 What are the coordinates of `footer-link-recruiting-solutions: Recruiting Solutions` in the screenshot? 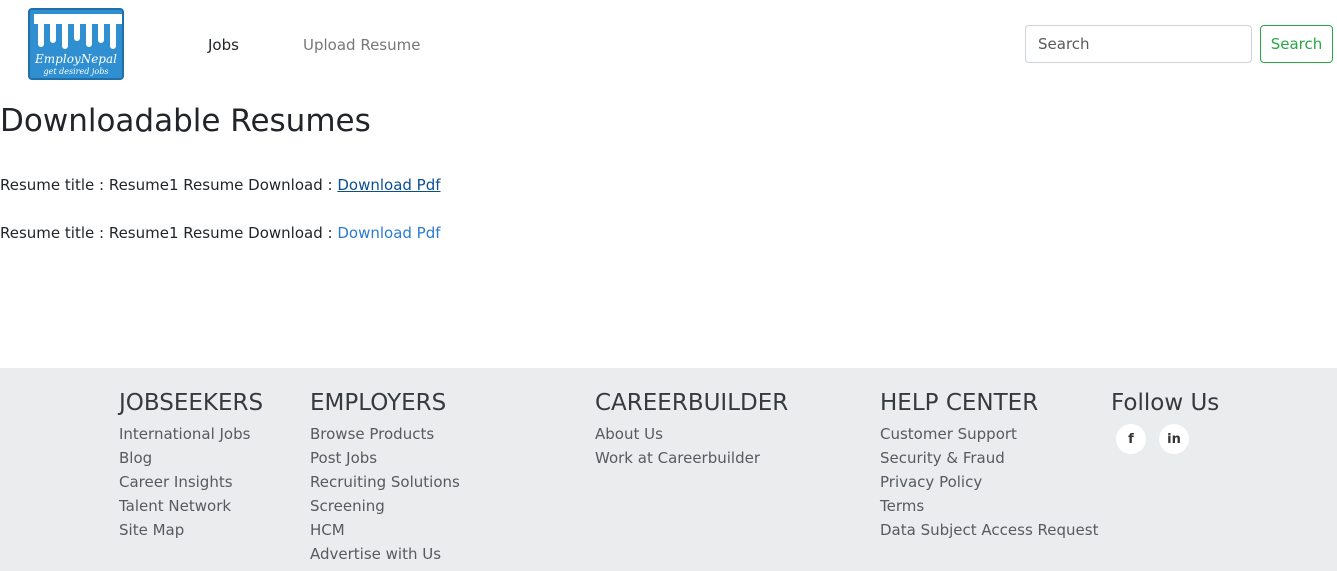 It's located at (385, 482).